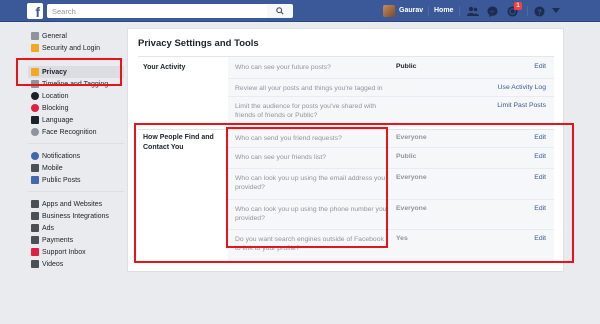 This screenshot has width=600, height=324. Describe the element at coordinates (164, 67) in the screenshot. I see `section-label: Your Activity` at that location.